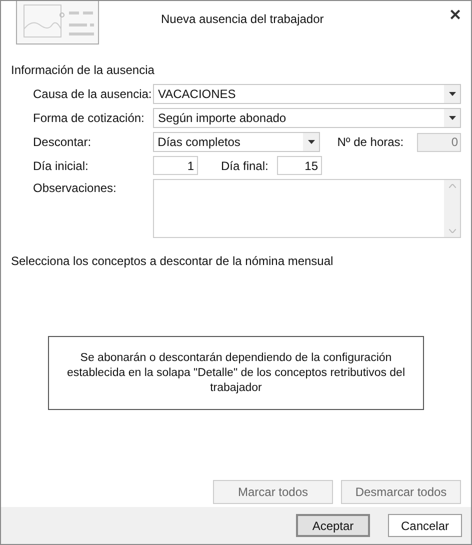  Describe the element at coordinates (172, 261) in the screenshot. I see `section-title: Selecciona los conceptos a descontar de la nómina mensual` at that location.